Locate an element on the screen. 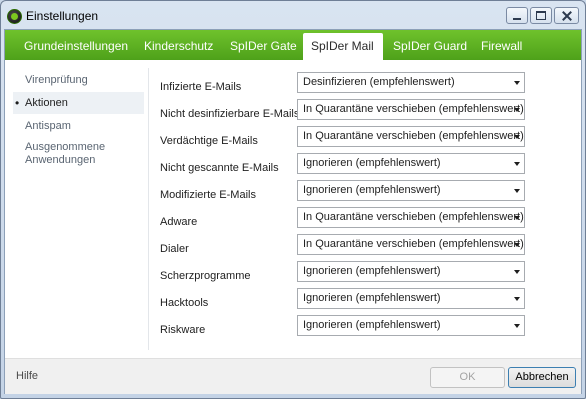 The height and width of the screenshot is (399, 586). label-scherzprogramme: Scherzprogramme is located at coordinates (205, 276).